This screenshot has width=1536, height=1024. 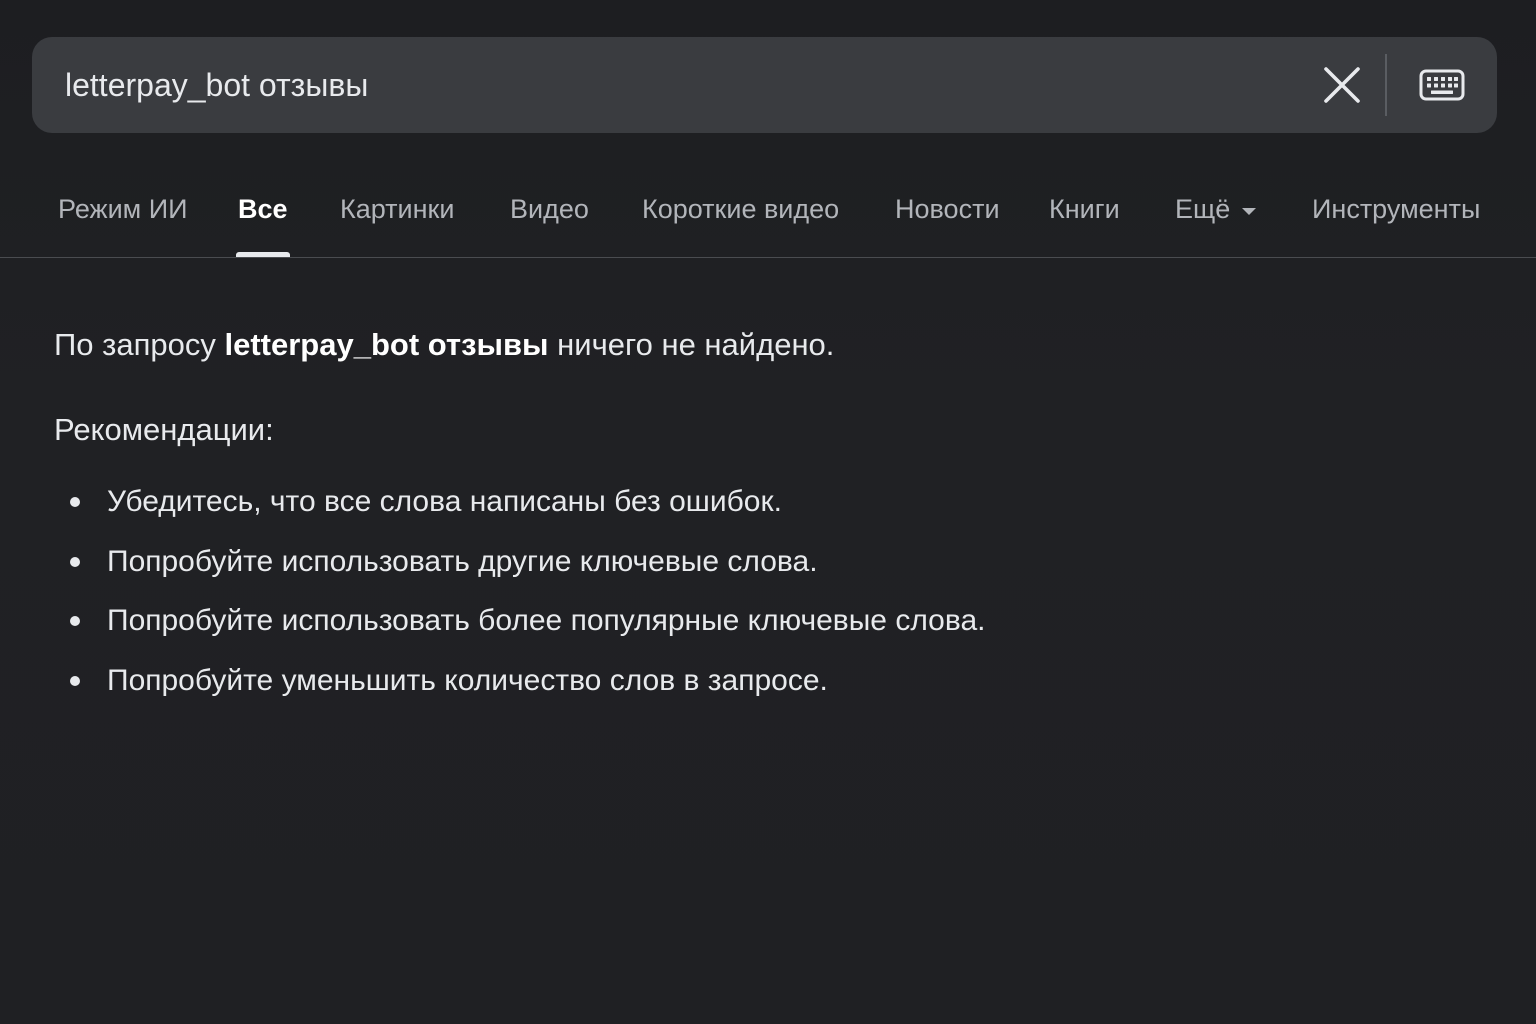 I want to click on keyboard-button, so click(x=1442, y=85).